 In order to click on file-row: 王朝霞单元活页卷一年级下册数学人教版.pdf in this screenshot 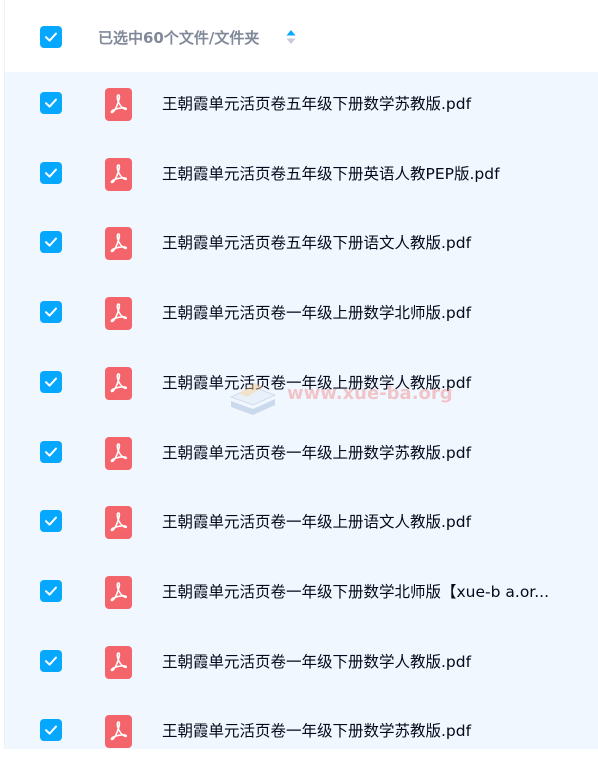, I will do `click(301, 665)`.